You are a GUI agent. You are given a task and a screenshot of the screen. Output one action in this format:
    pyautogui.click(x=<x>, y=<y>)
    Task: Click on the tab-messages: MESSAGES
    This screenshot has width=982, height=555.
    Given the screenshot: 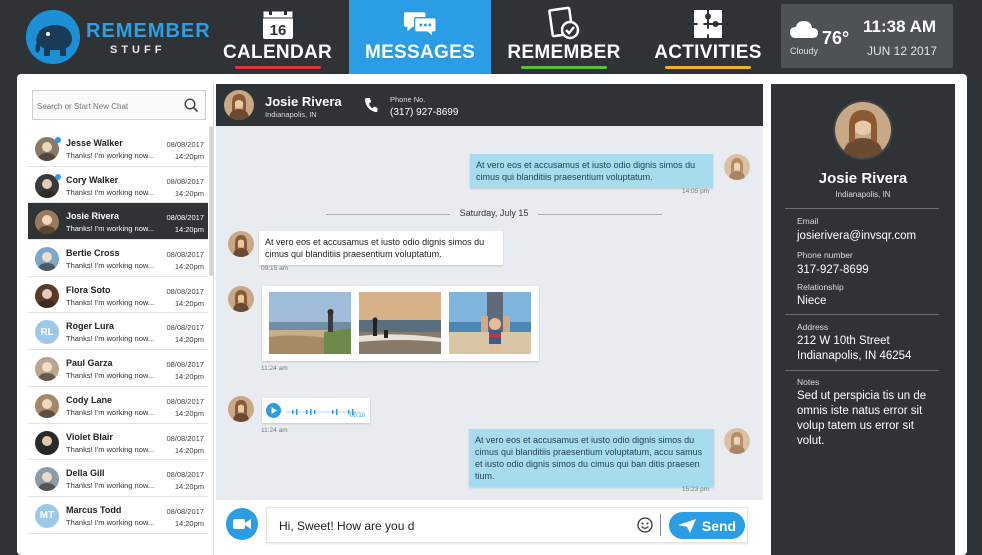 What is the action you would take?
    pyautogui.click(x=420, y=37)
    